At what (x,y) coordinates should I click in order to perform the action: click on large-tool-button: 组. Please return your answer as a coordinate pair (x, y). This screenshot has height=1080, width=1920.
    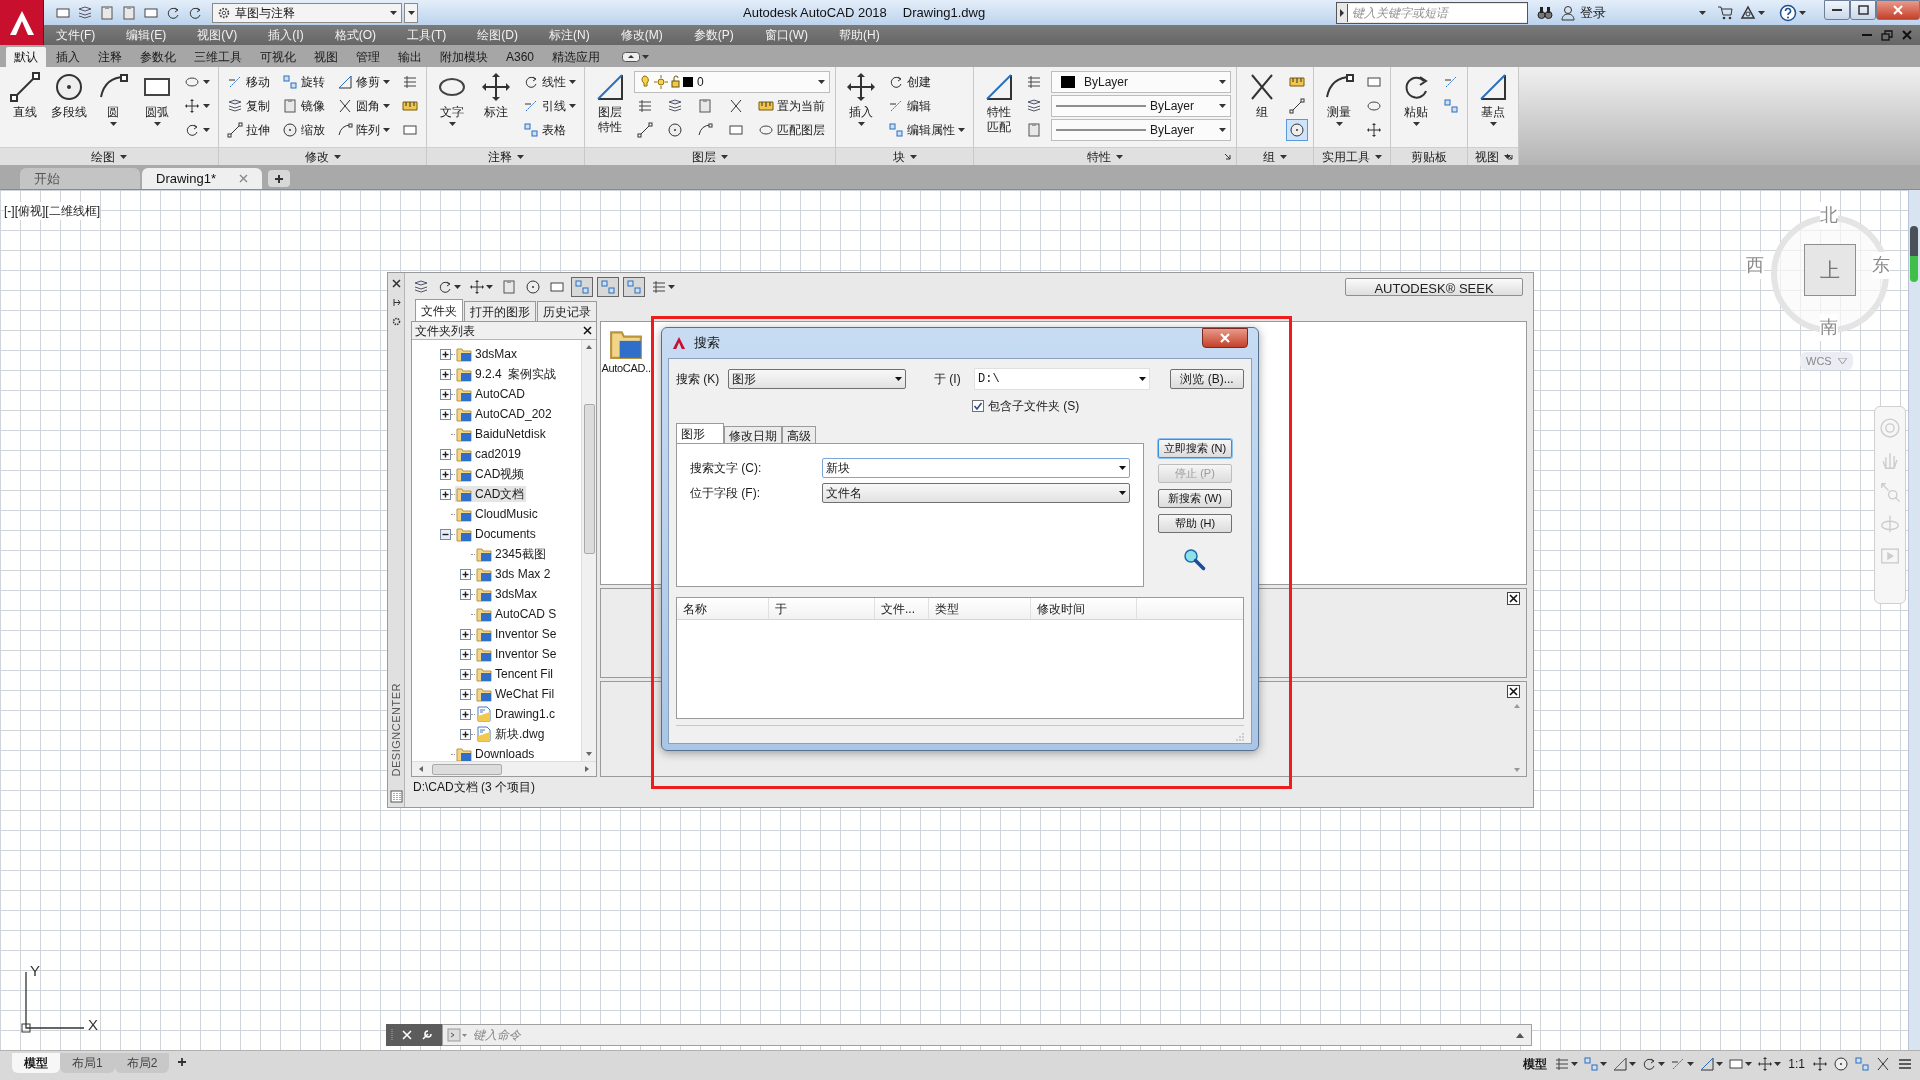
    Looking at the image, I should click on (1262, 95).